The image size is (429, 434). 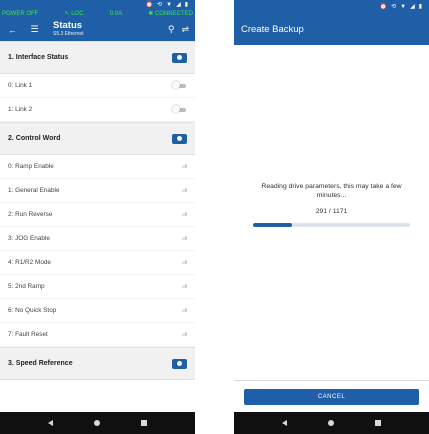 What do you see at coordinates (20, 85) in the screenshot?
I see `list-item-label: 0: Link 1` at bounding box center [20, 85].